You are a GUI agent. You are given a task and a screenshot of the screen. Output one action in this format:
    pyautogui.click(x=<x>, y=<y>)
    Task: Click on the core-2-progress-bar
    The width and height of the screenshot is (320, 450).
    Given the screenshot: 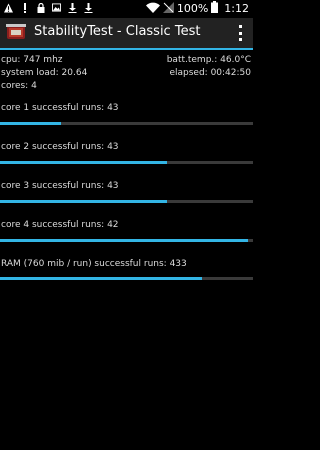 What is the action you would take?
    pyautogui.click(x=126, y=162)
    